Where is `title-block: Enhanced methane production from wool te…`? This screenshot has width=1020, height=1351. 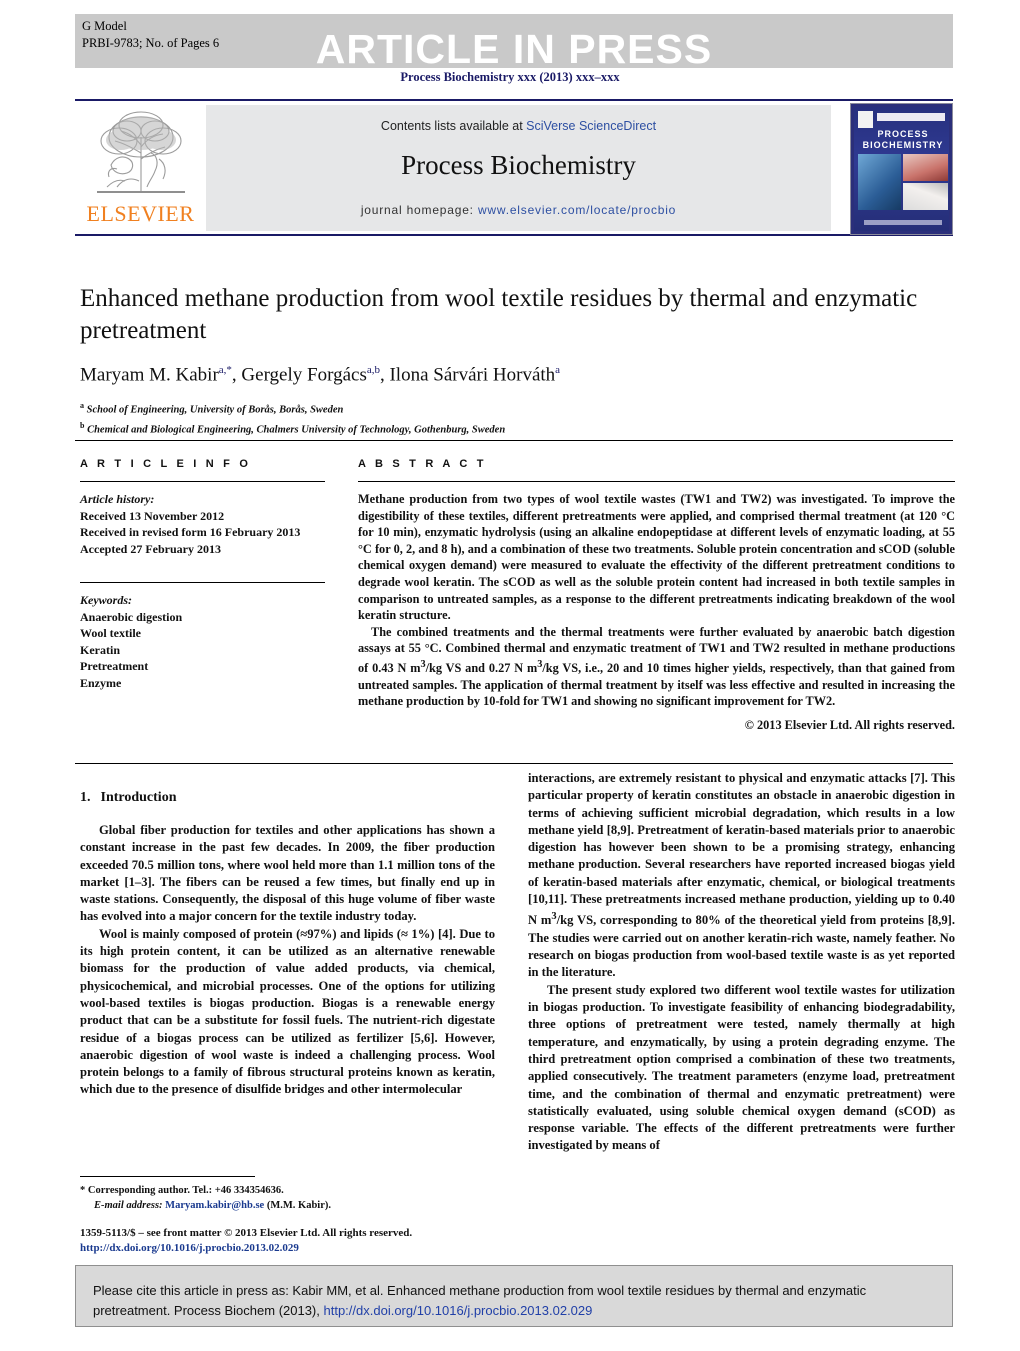 title-block: Enhanced methane production from wool te… is located at coordinates (517, 360).